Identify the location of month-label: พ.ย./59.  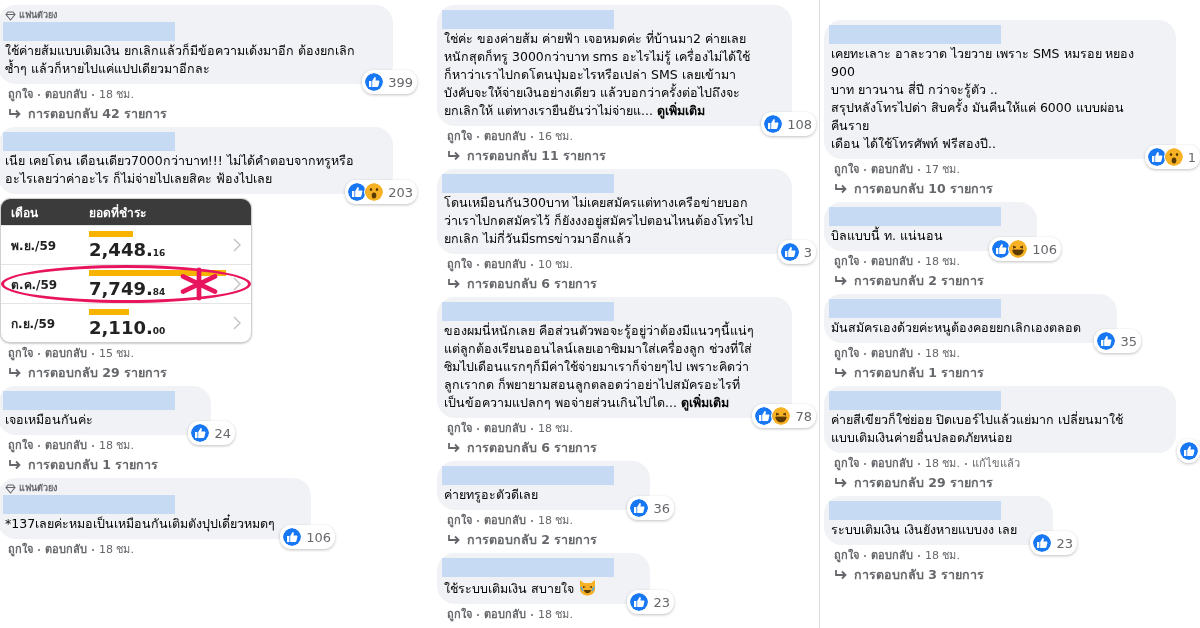
(34, 246).